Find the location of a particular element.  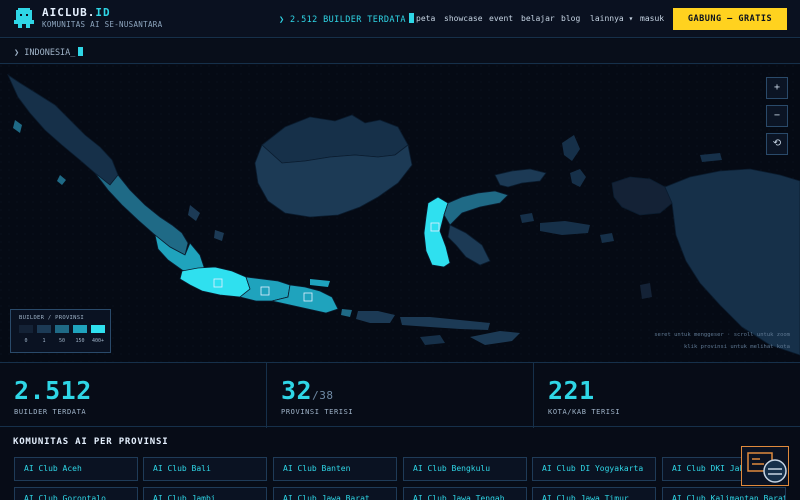

island-aru is located at coordinates (646, 291).